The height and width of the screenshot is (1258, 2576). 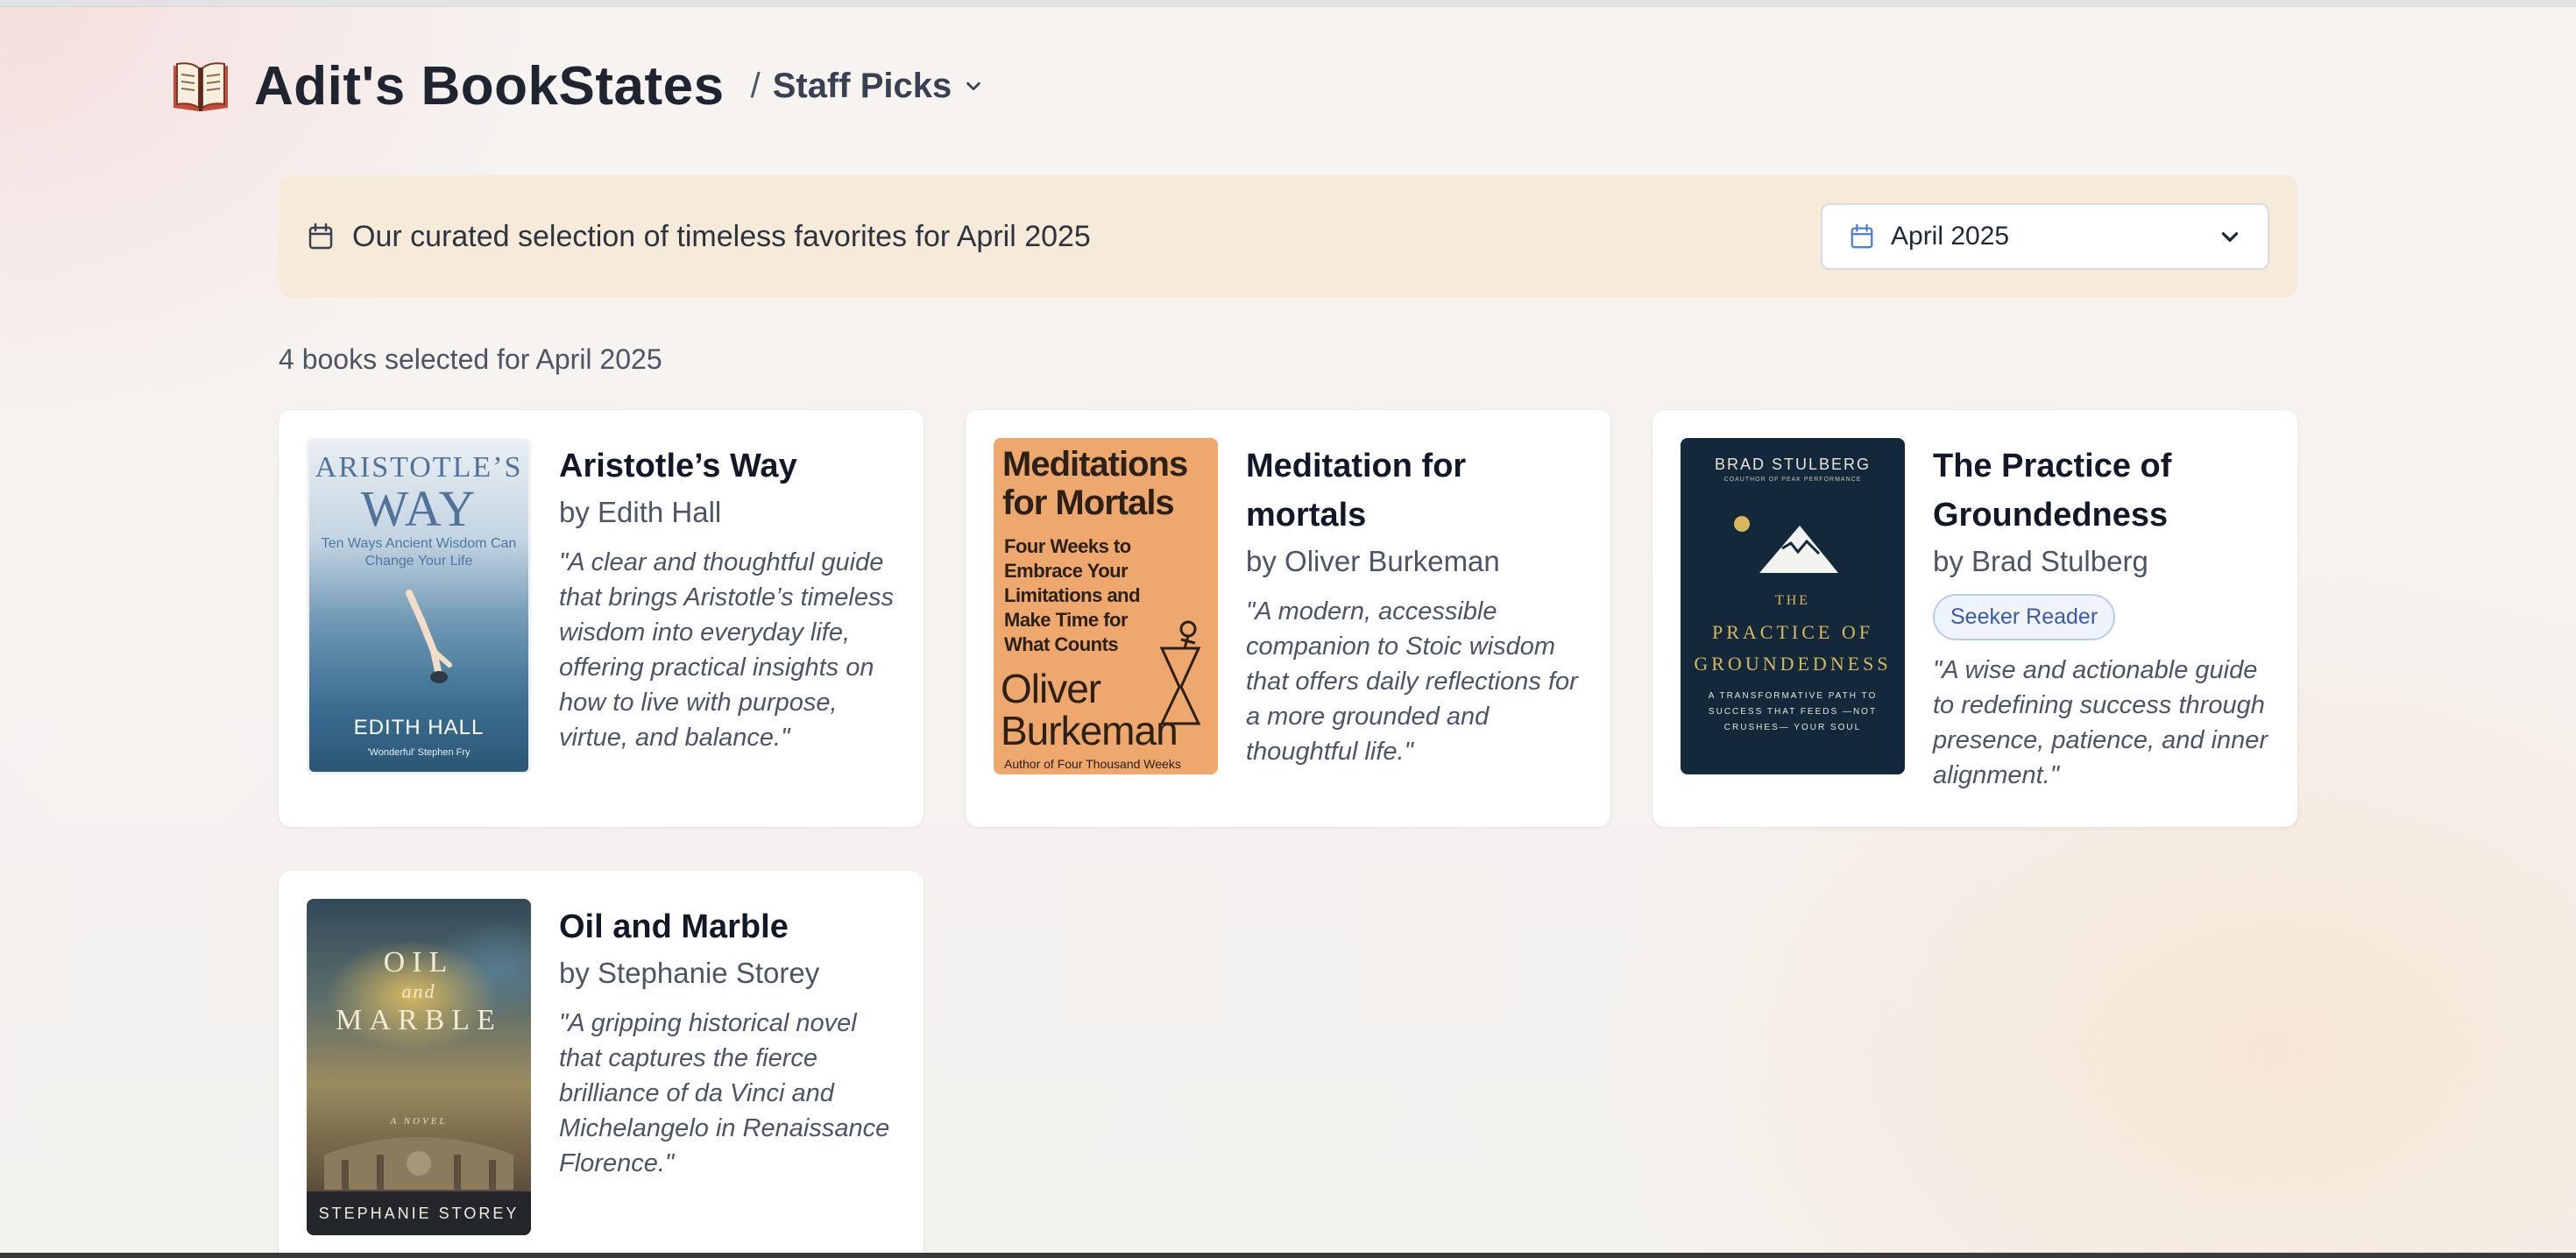 What do you see at coordinates (1793, 464) in the screenshot?
I see `cover-author: BRAD STULBERG` at bounding box center [1793, 464].